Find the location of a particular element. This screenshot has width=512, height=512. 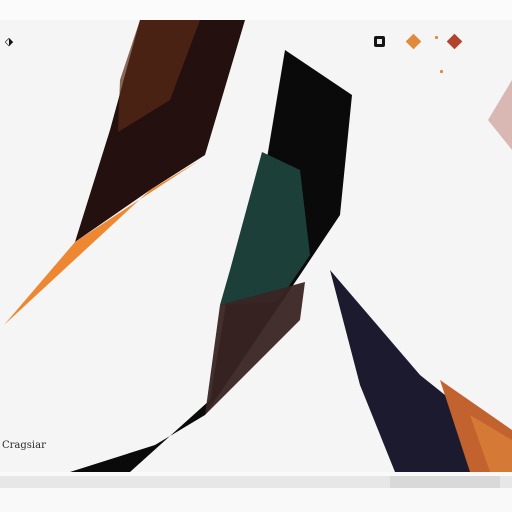

scrollbar-thumb is located at coordinates (445, 482).